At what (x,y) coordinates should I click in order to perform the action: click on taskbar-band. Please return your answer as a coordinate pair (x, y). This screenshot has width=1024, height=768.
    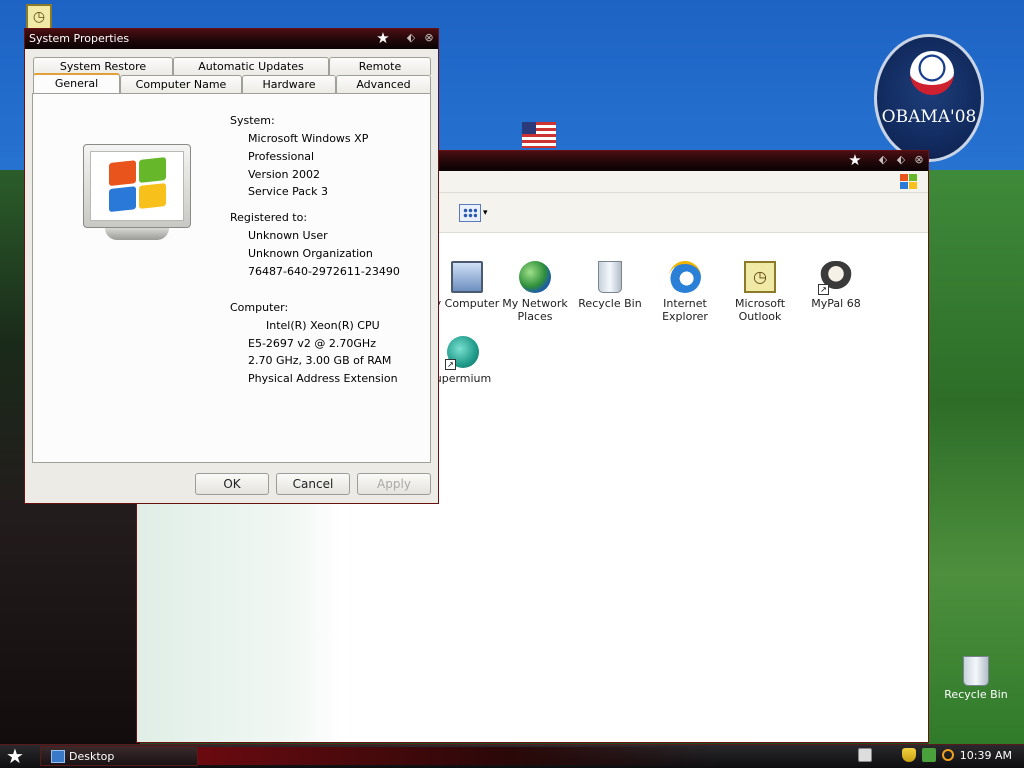
    Looking at the image, I should click on (458, 756).